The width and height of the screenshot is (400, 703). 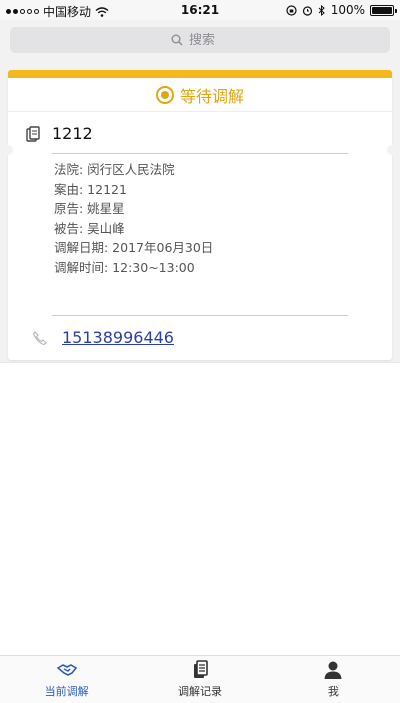 I want to click on case-id: 1212, so click(x=72, y=133).